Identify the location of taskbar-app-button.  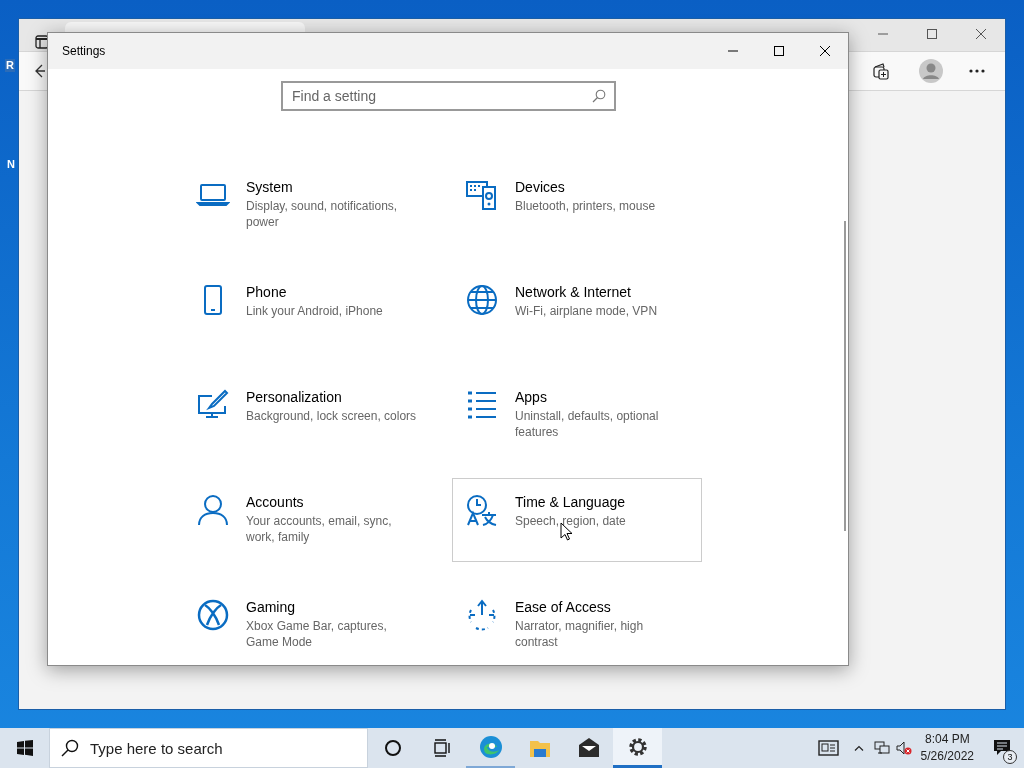
(637, 748).